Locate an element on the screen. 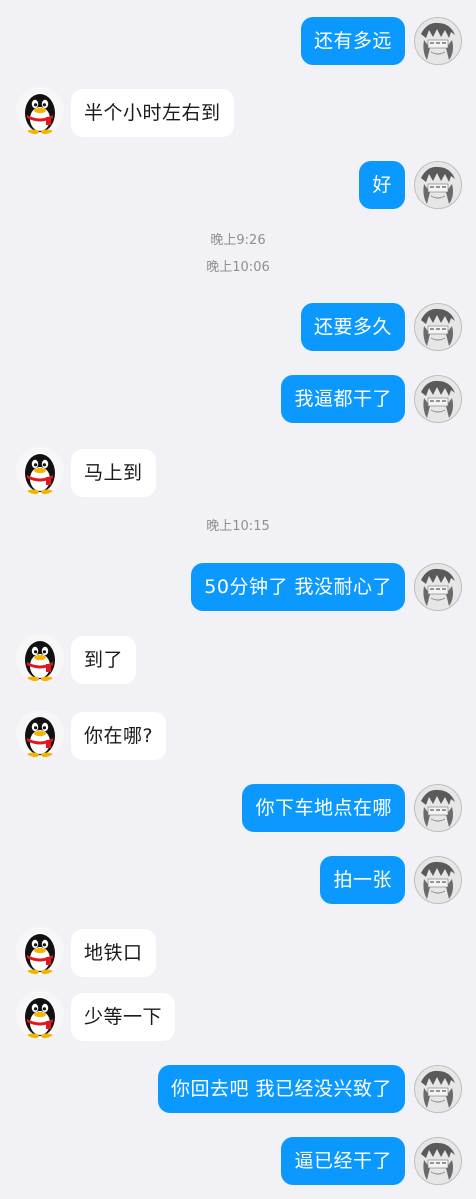 Image resolution: width=476 pixels, height=1199 pixels. sent-message-bubble: 你下车地点在哪 is located at coordinates (323, 808).